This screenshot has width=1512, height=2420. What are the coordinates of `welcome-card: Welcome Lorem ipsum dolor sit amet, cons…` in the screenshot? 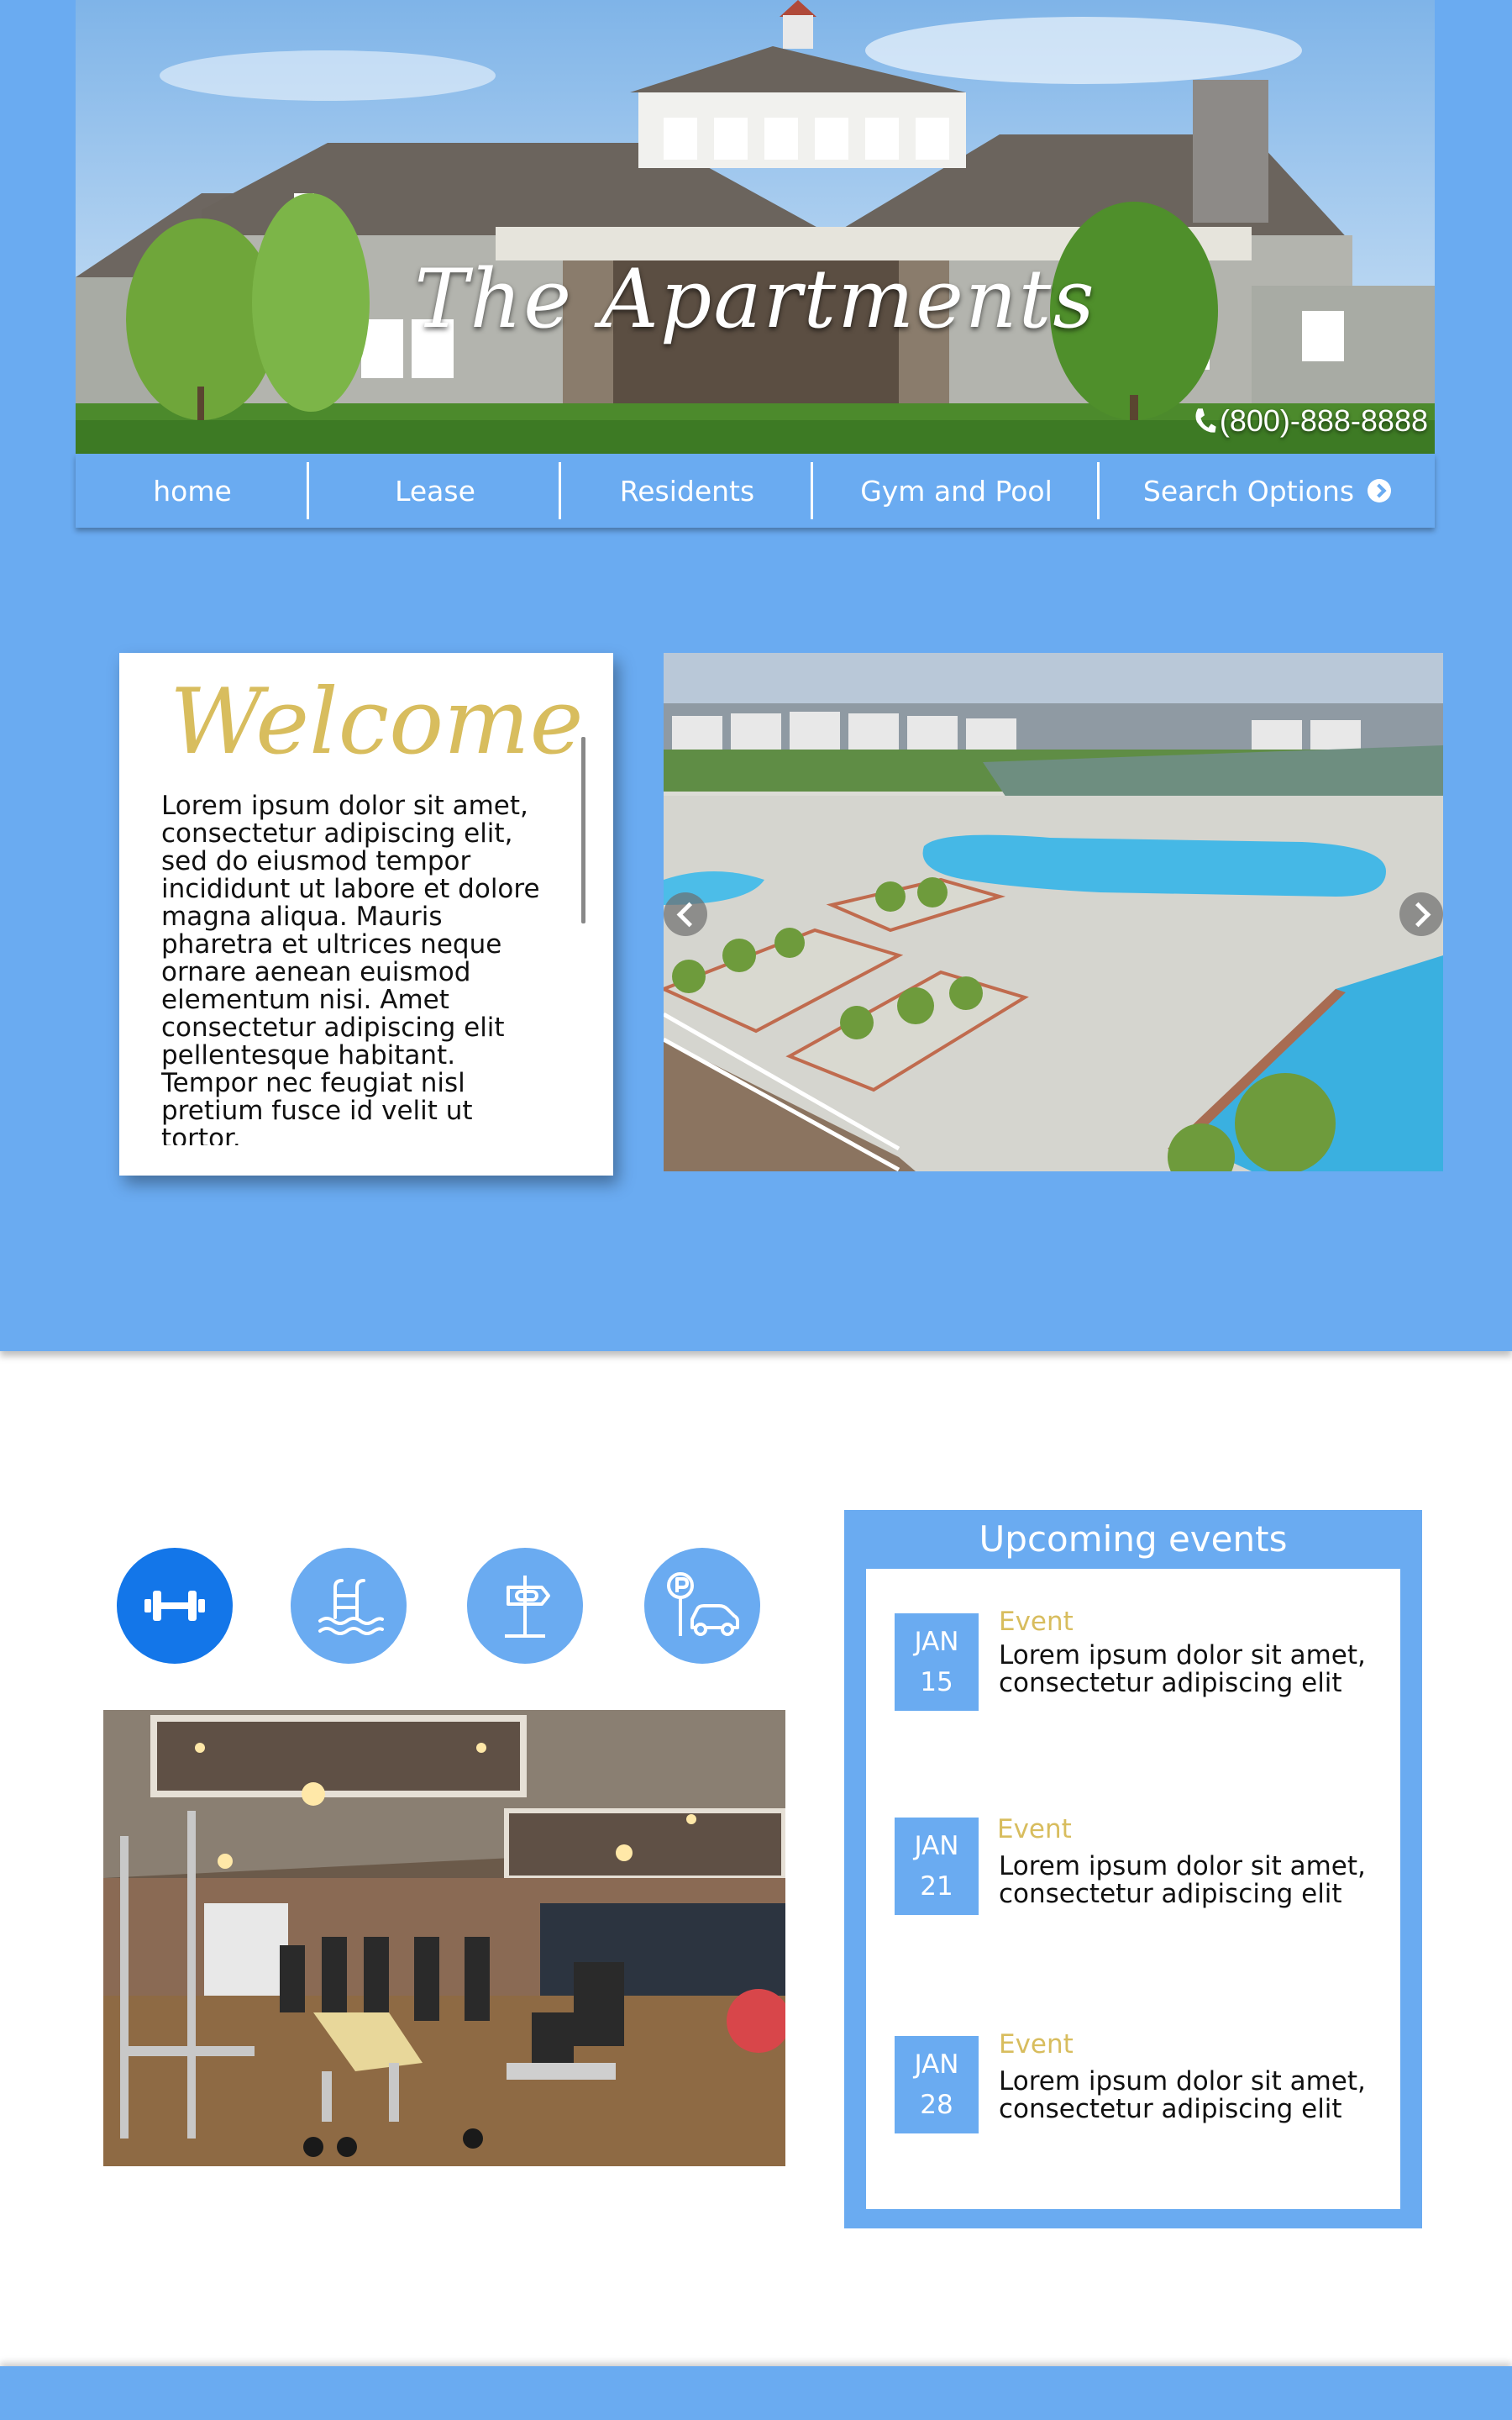 It's located at (366, 914).